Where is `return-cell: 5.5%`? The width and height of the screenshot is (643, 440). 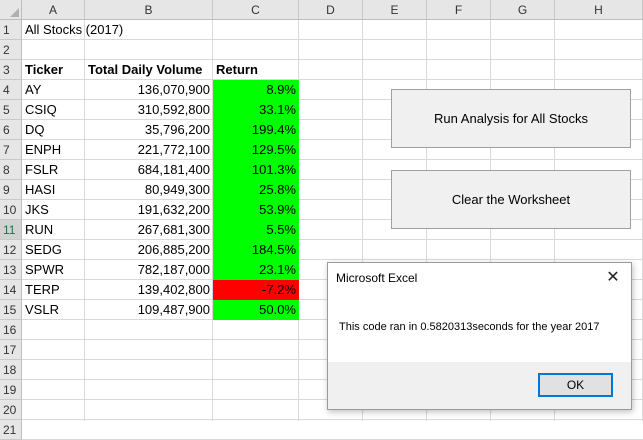 return-cell: 5.5% is located at coordinates (256, 230).